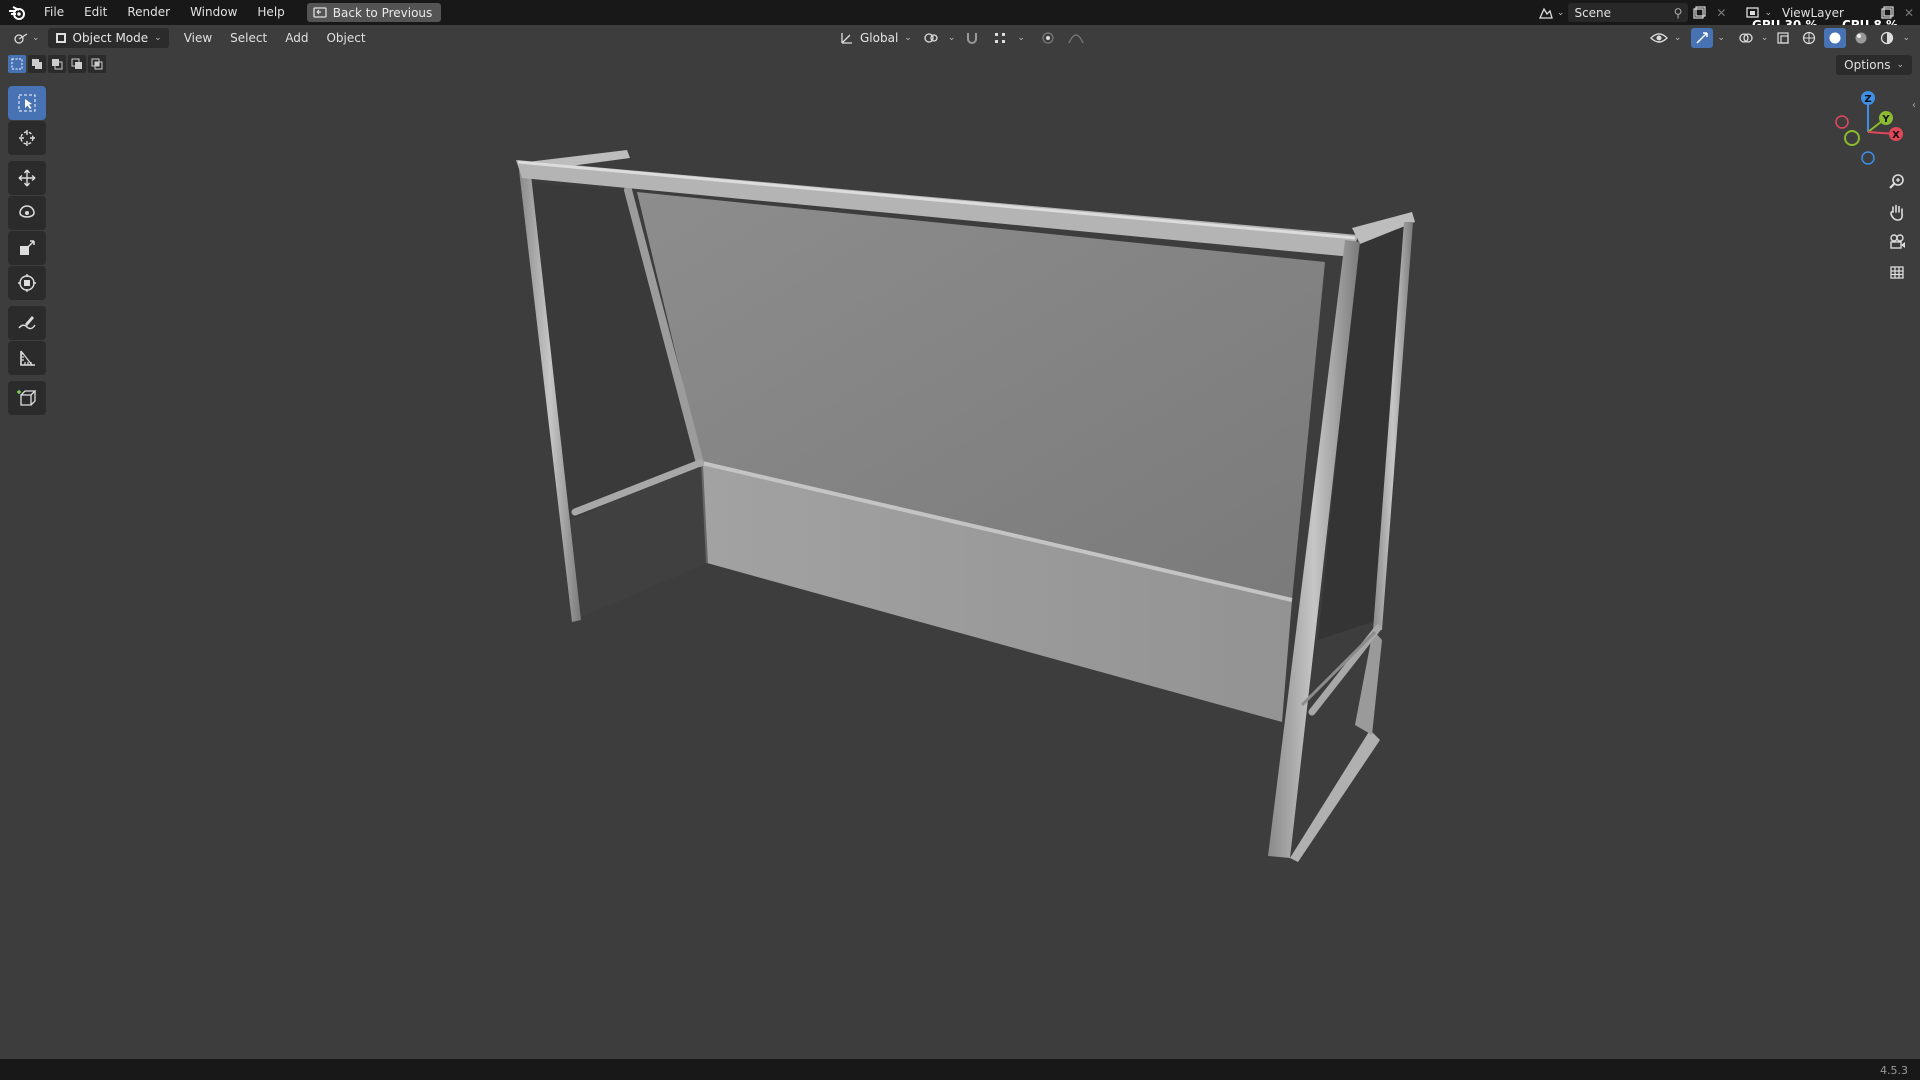 The height and width of the screenshot is (1080, 1920). I want to click on transform-tools: Global ⌄ ⌄ ⌄, so click(962, 38).